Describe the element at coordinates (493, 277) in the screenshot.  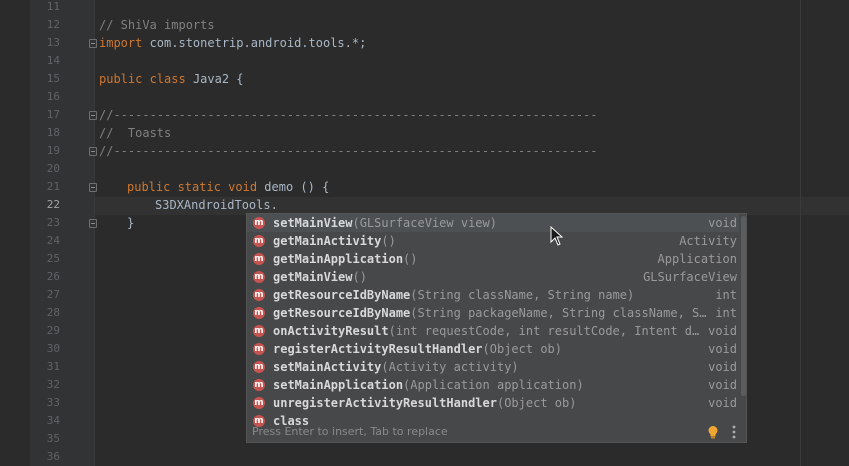
I see `completion-item: m getMainView() GLSurfaceView` at that location.